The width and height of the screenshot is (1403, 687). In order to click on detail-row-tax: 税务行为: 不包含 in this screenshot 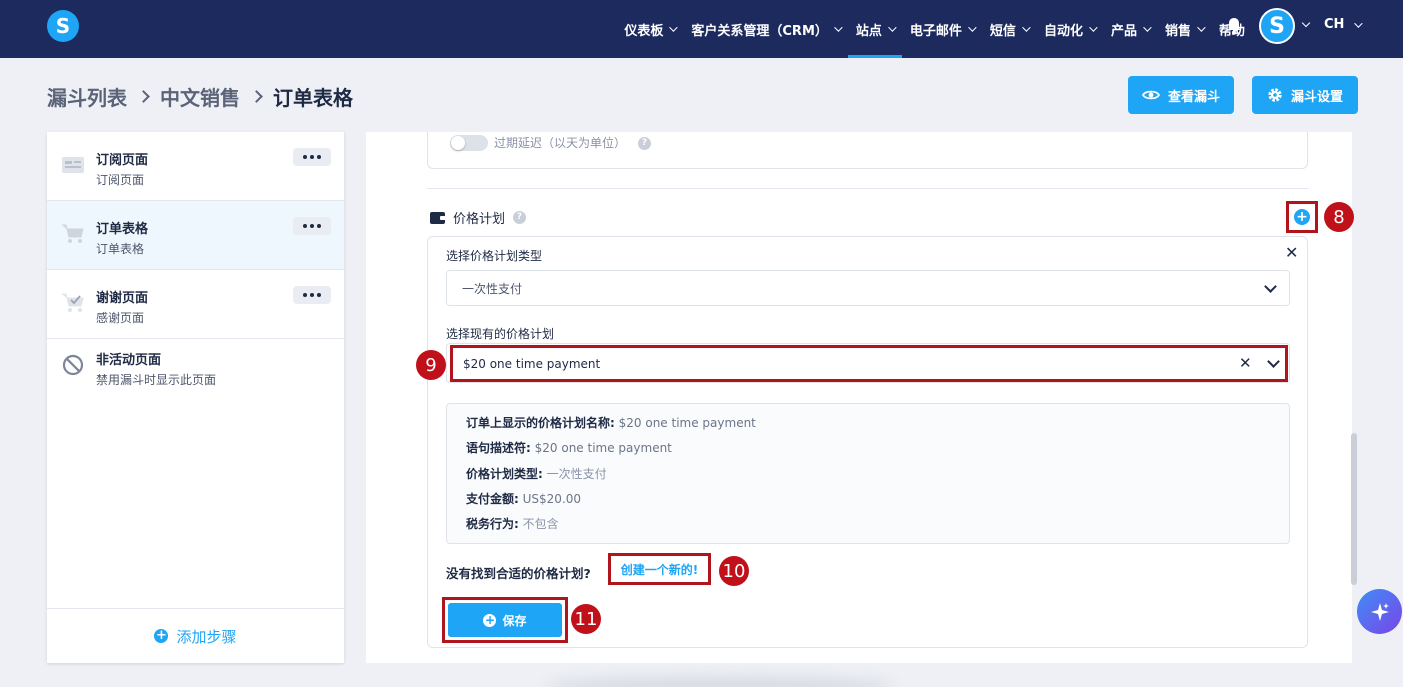, I will do `click(512, 524)`.